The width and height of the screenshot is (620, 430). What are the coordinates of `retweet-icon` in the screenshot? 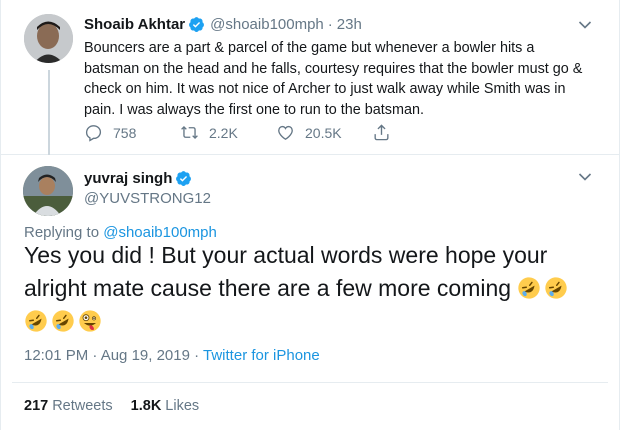 It's located at (189, 132).